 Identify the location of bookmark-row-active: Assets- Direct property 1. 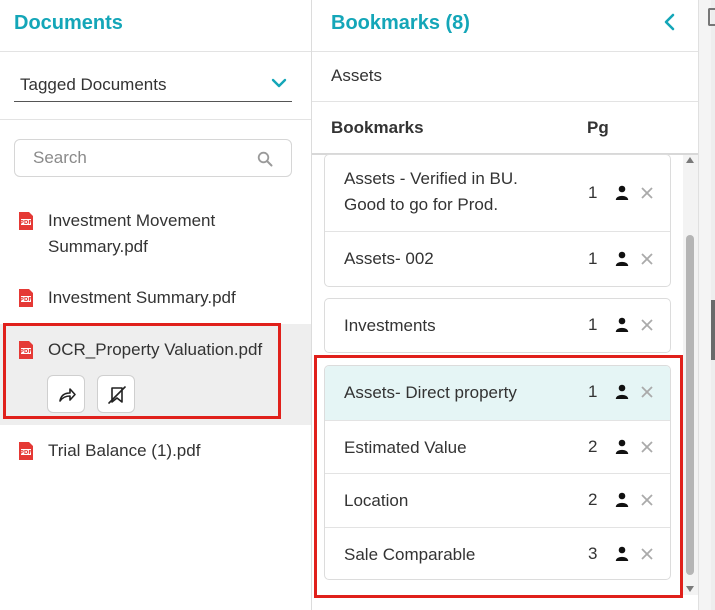
(497, 393).